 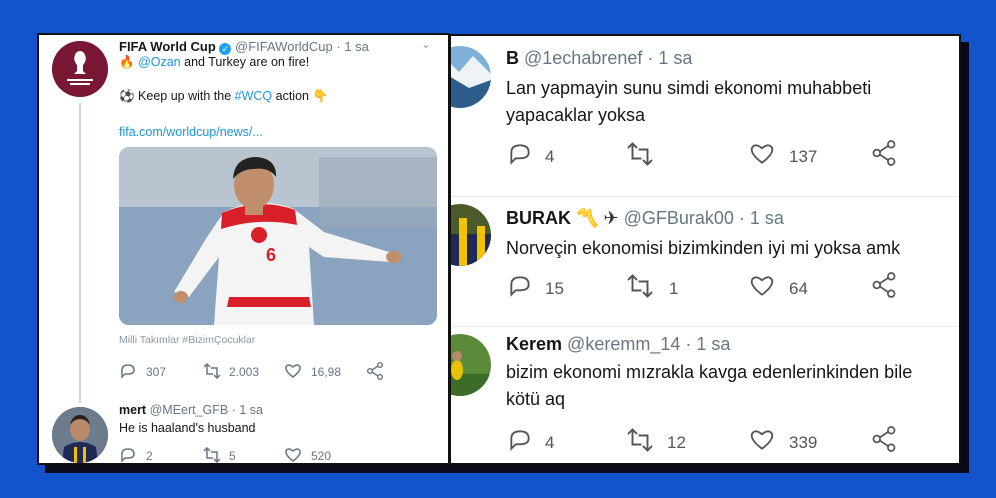 What do you see at coordinates (132, 410) in the screenshot?
I see `reply-author-name: mert` at bounding box center [132, 410].